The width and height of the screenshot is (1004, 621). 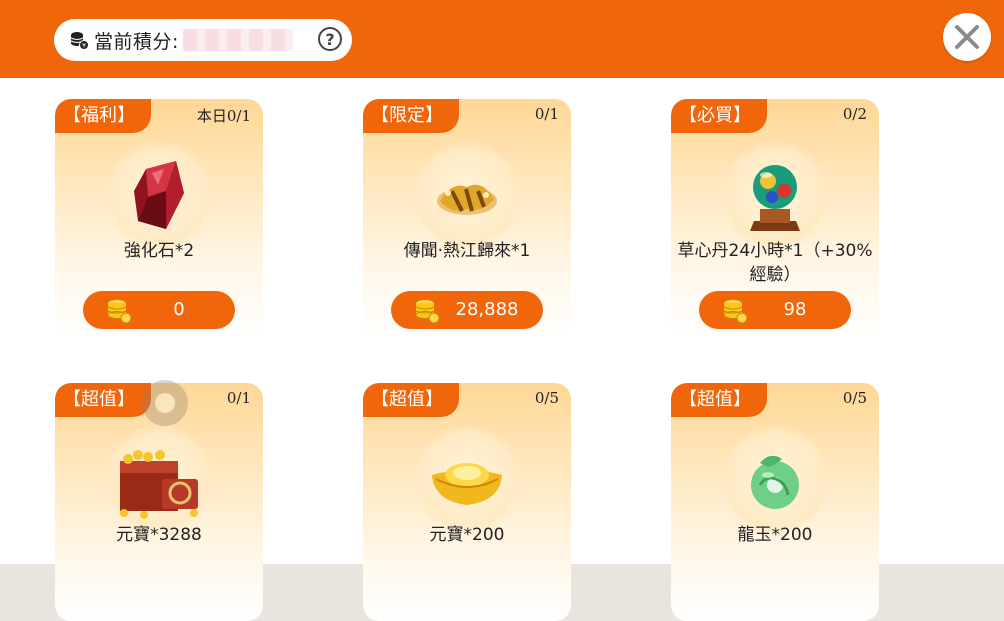 I want to click on item-name: 強化石*2, so click(x=159, y=251).